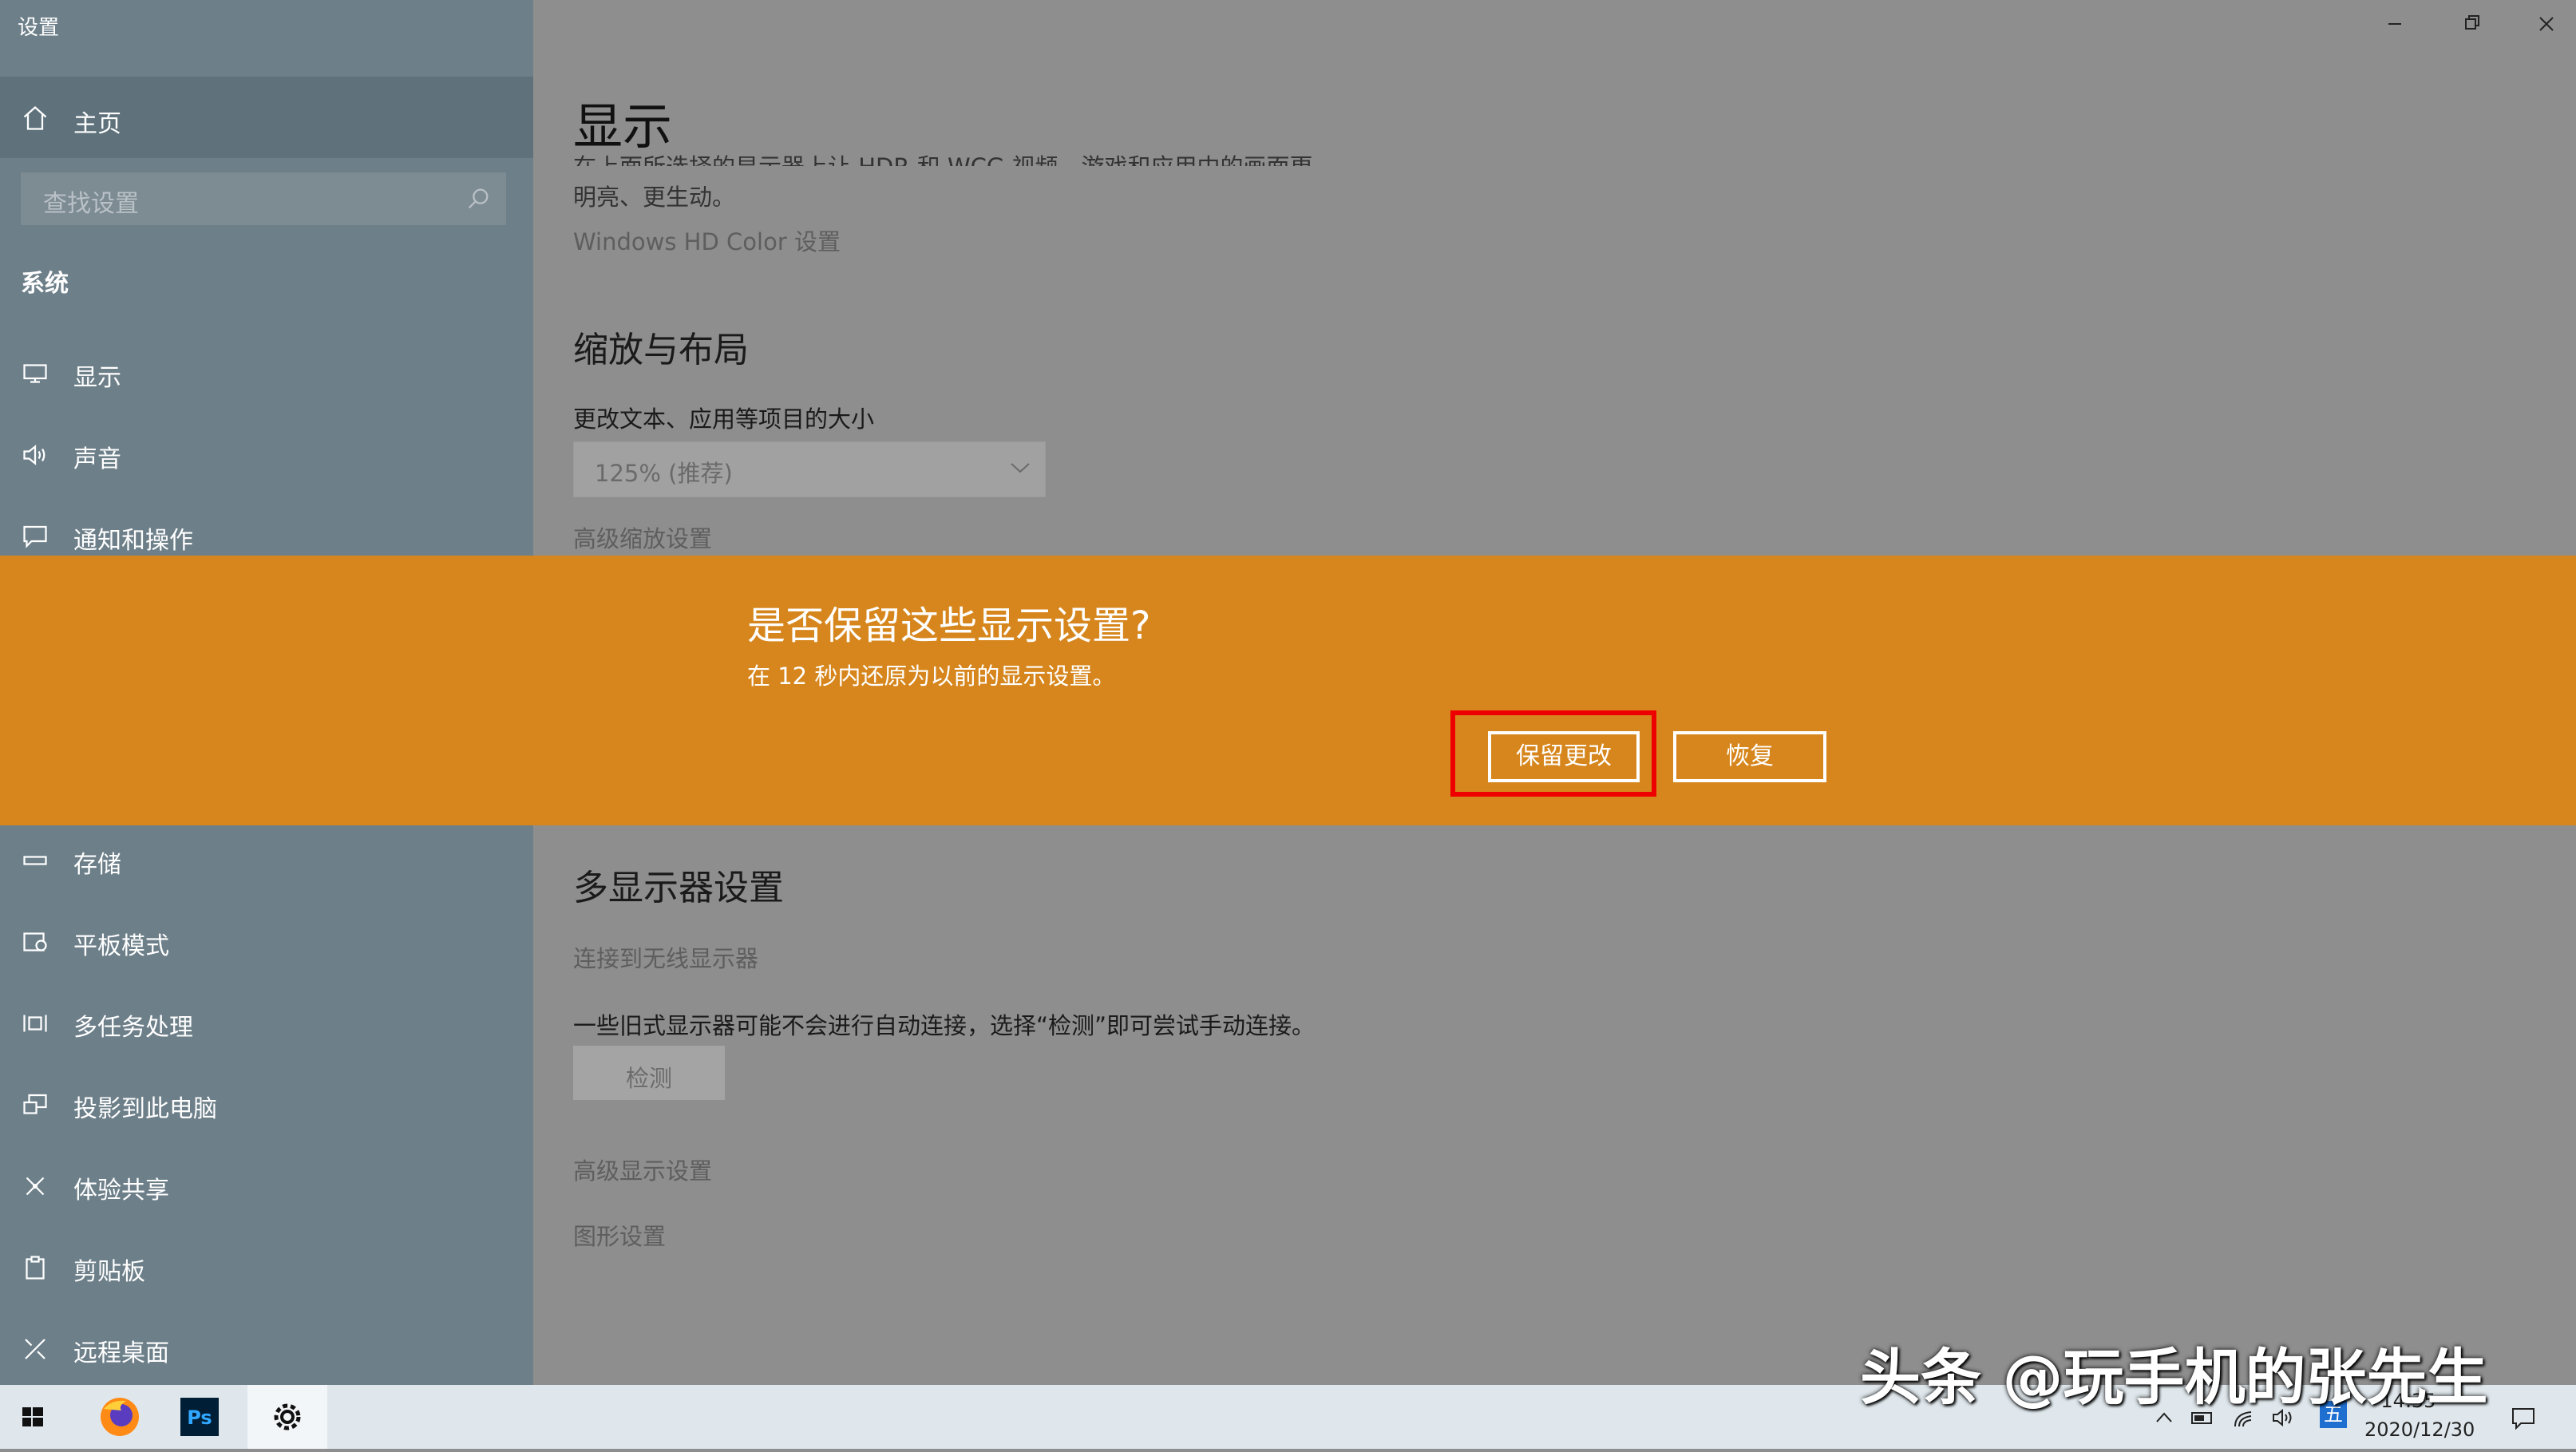 Image resolution: width=2576 pixels, height=1452 pixels. I want to click on windows-logo-icon, so click(32, 1416).